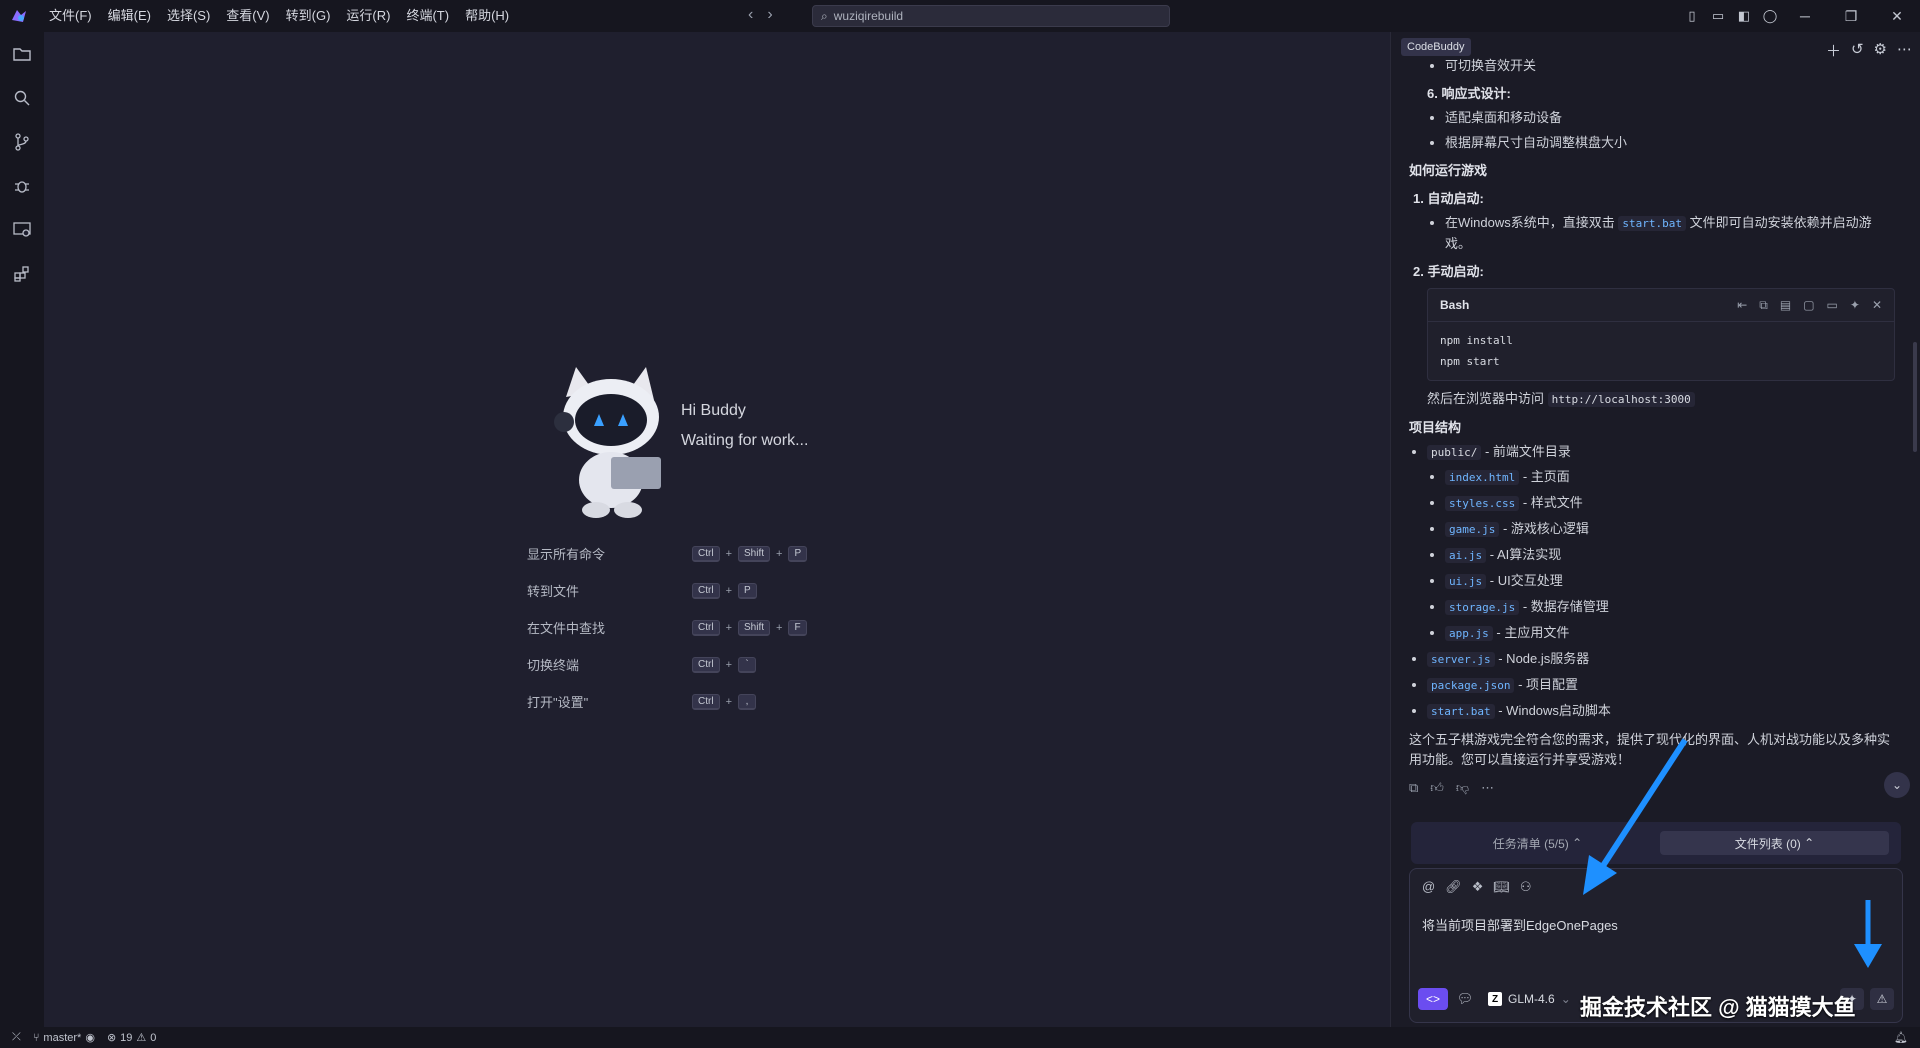 The width and height of the screenshot is (1920, 1048). I want to click on key: Ctrl, so click(706, 664).